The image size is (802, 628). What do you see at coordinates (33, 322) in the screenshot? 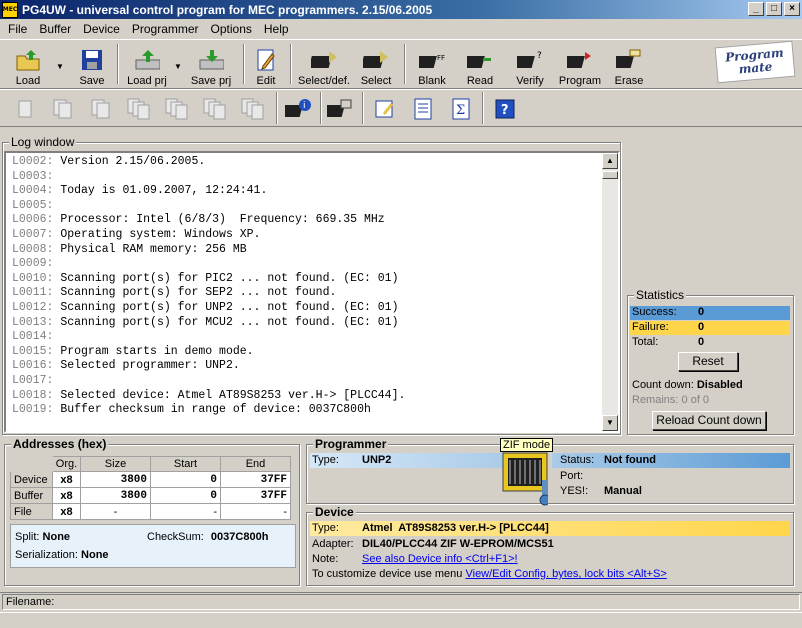
I see `log-line-number: L0013:` at bounding box center [33, 322].